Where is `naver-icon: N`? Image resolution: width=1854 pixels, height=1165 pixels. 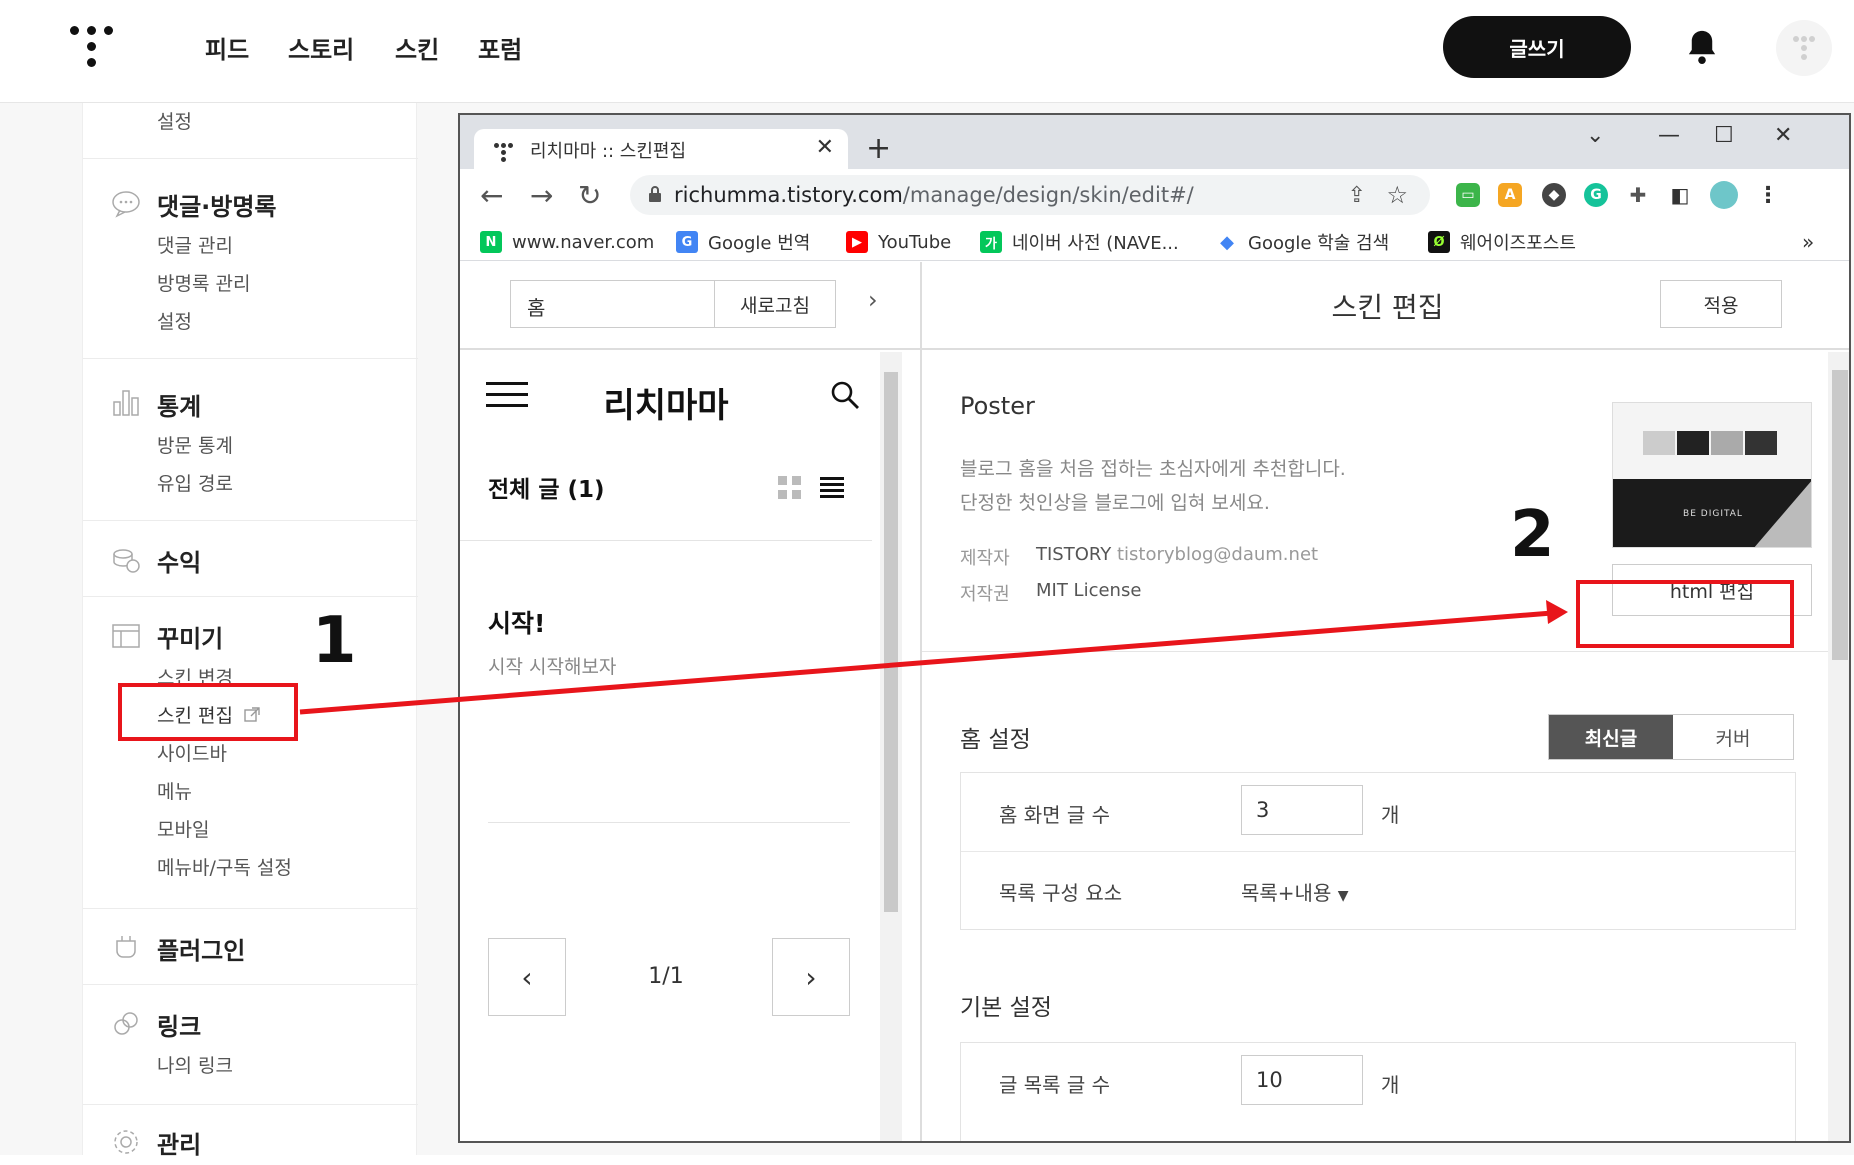
naver-icon: N is located at coordinates (491, 242).